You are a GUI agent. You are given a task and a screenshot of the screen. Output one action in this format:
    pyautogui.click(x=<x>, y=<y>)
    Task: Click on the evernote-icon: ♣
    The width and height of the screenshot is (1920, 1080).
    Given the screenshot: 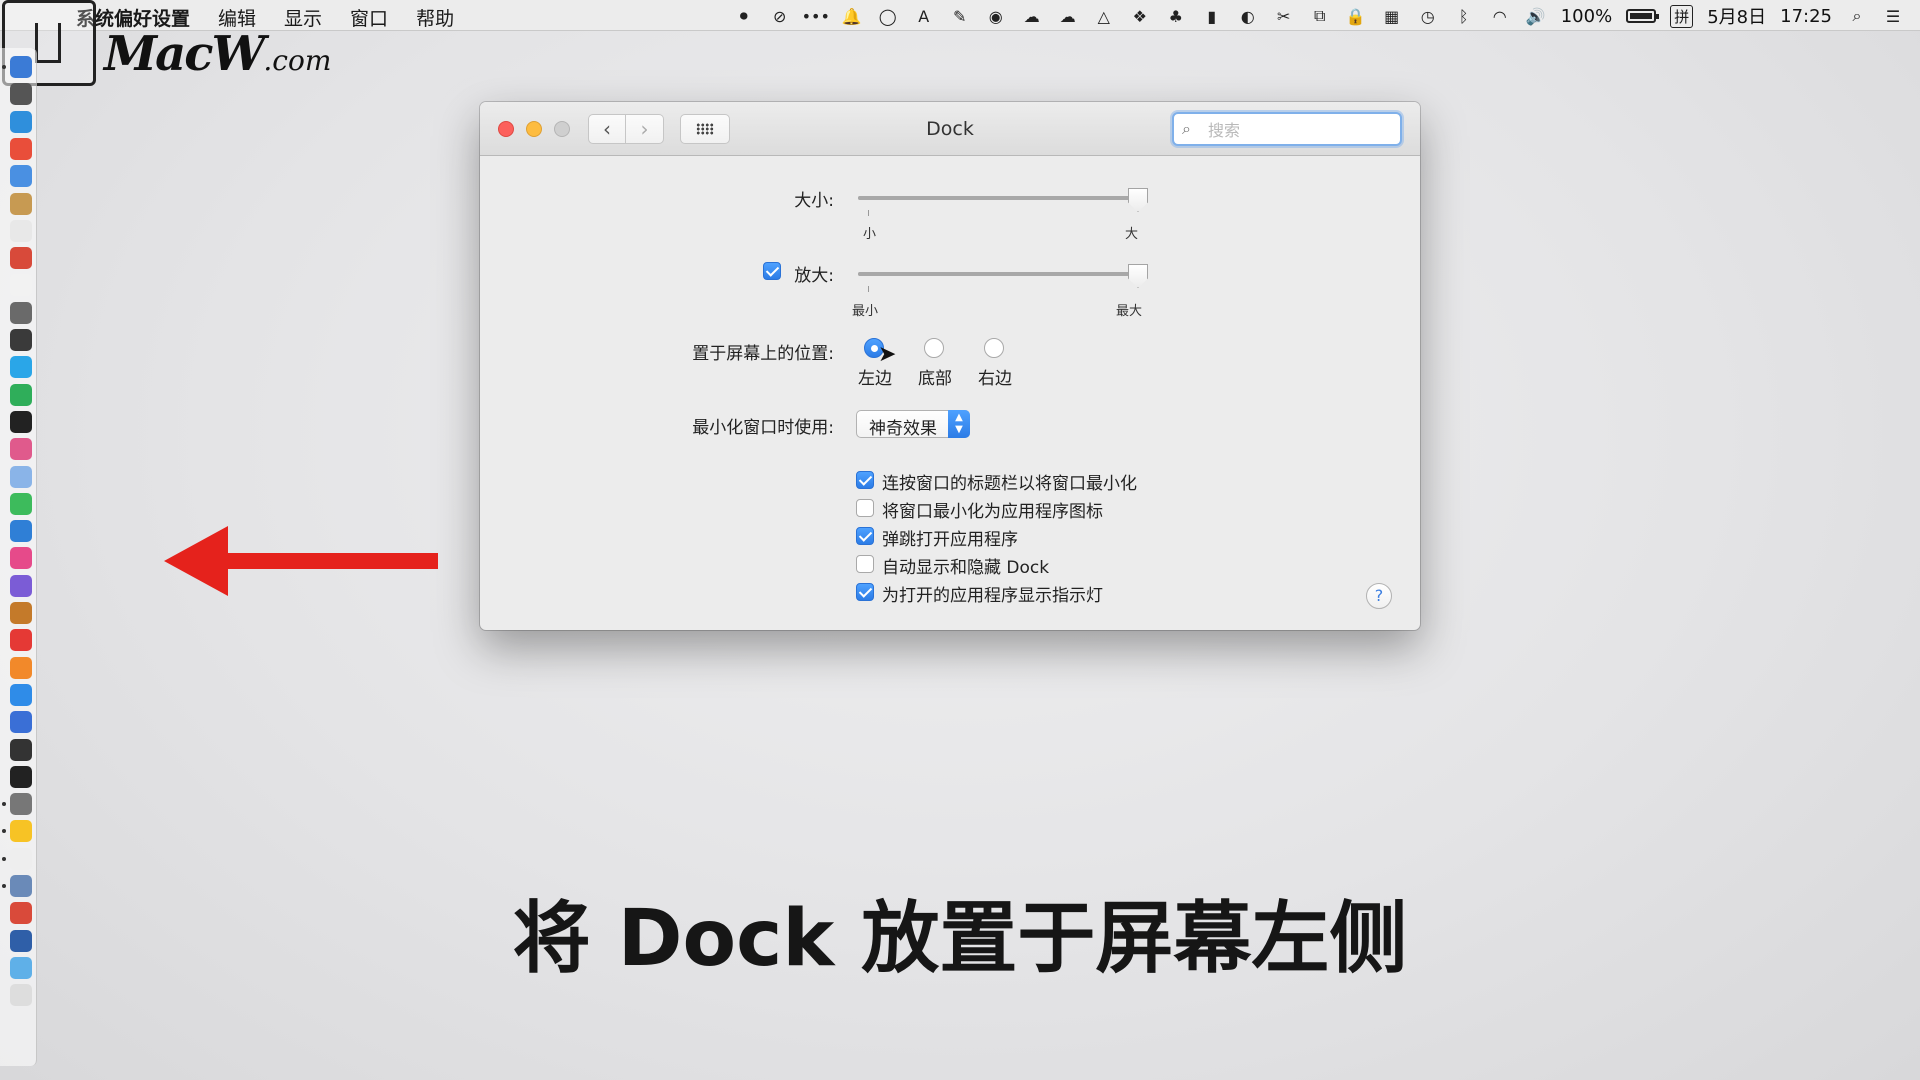 What is the action you would take?
    pyautogui.click(x=1176, y=16)
    